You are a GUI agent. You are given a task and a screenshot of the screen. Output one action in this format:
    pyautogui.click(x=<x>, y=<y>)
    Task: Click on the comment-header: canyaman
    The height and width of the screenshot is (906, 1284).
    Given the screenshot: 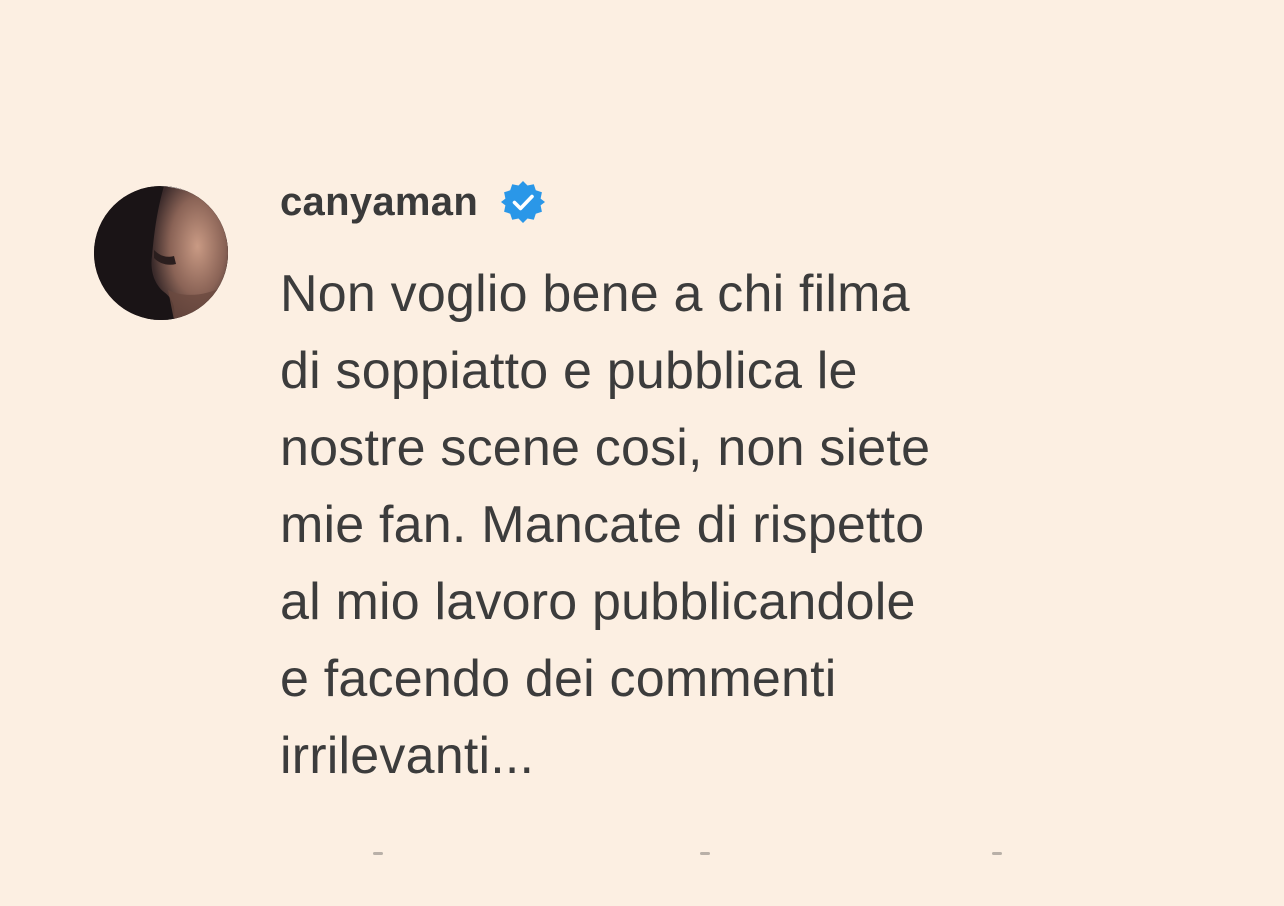 What is the action you would take?
    pyautogui.click(x=720, y=202)
    